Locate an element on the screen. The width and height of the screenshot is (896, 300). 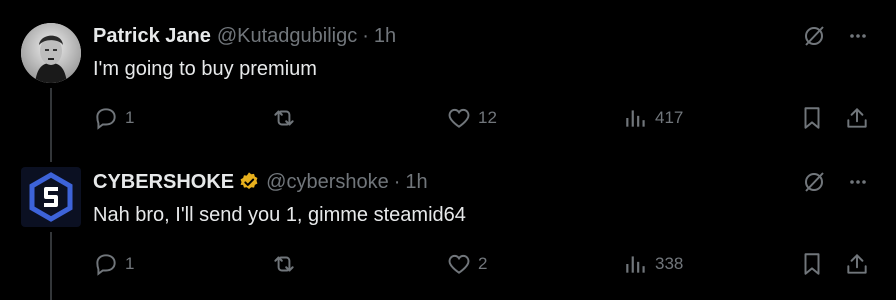
like-button: 12 is located at coordinates (471, 118).